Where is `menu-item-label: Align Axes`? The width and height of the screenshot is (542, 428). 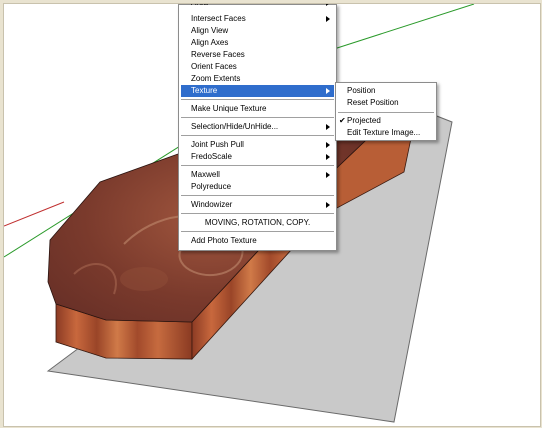
menu-item-label: Align Axes is located at coordinates (210, 42).